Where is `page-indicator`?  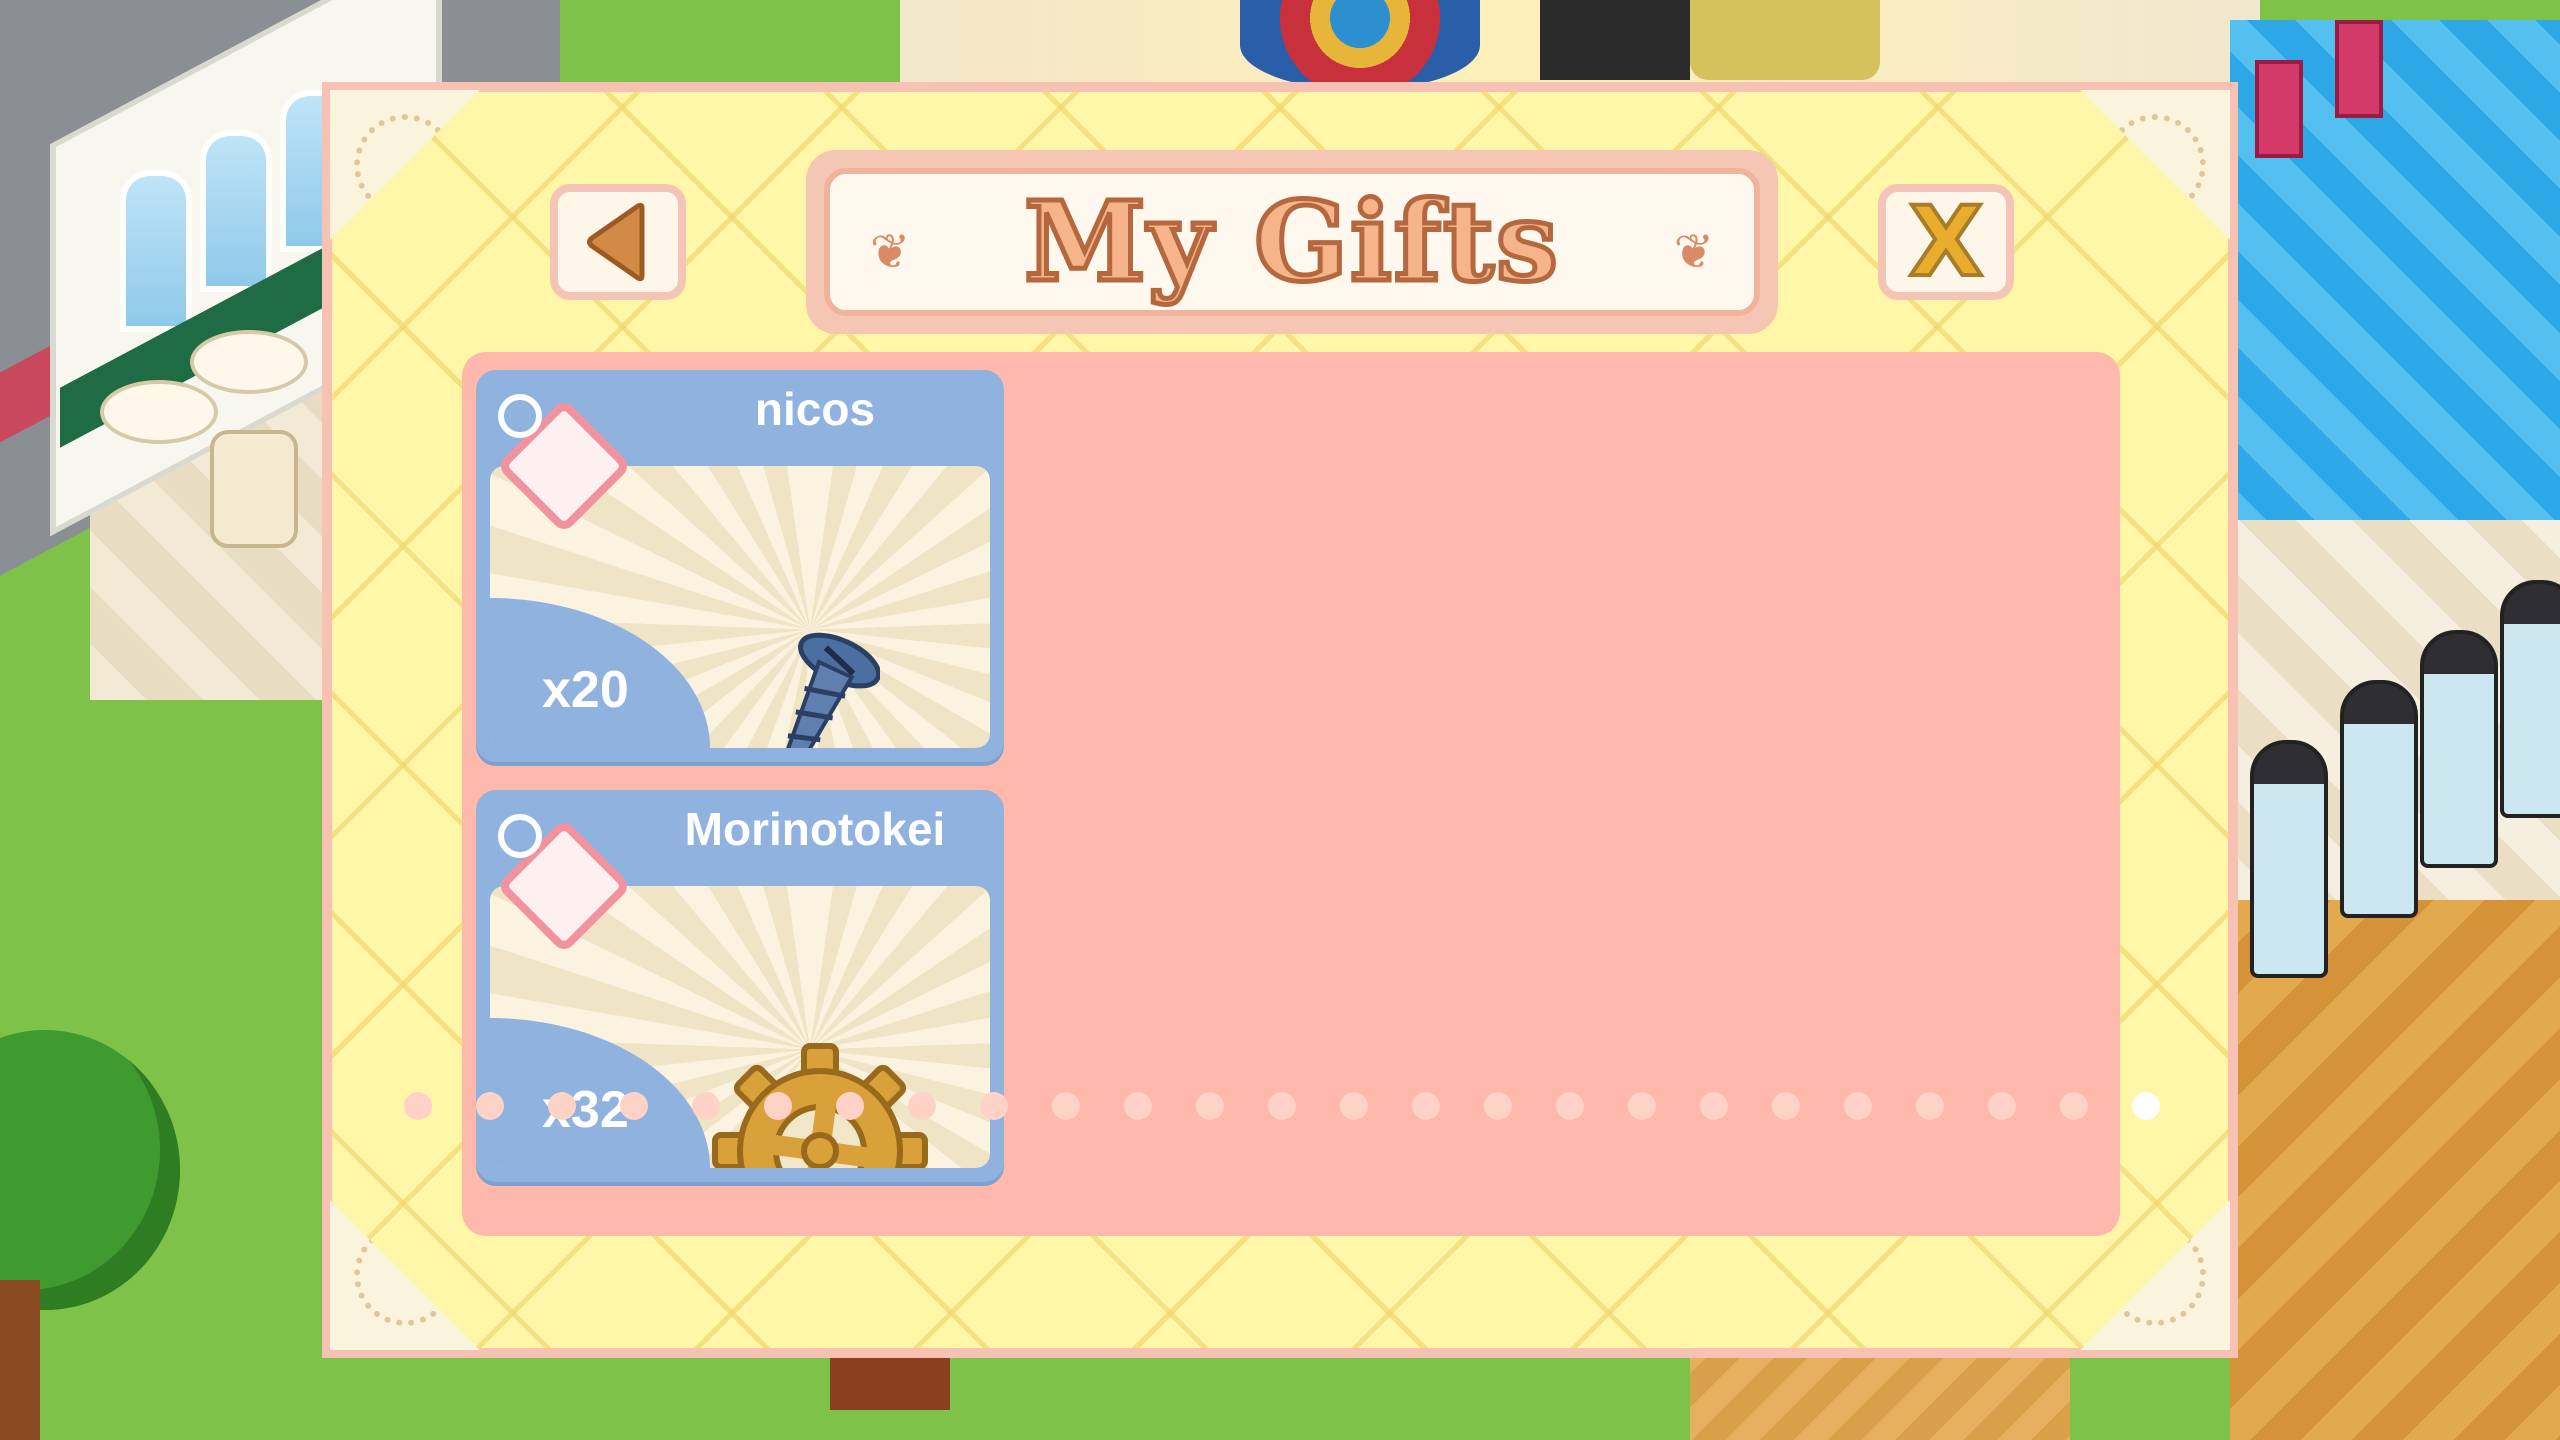 page-indicator is located at coordinates (1284, 1107).